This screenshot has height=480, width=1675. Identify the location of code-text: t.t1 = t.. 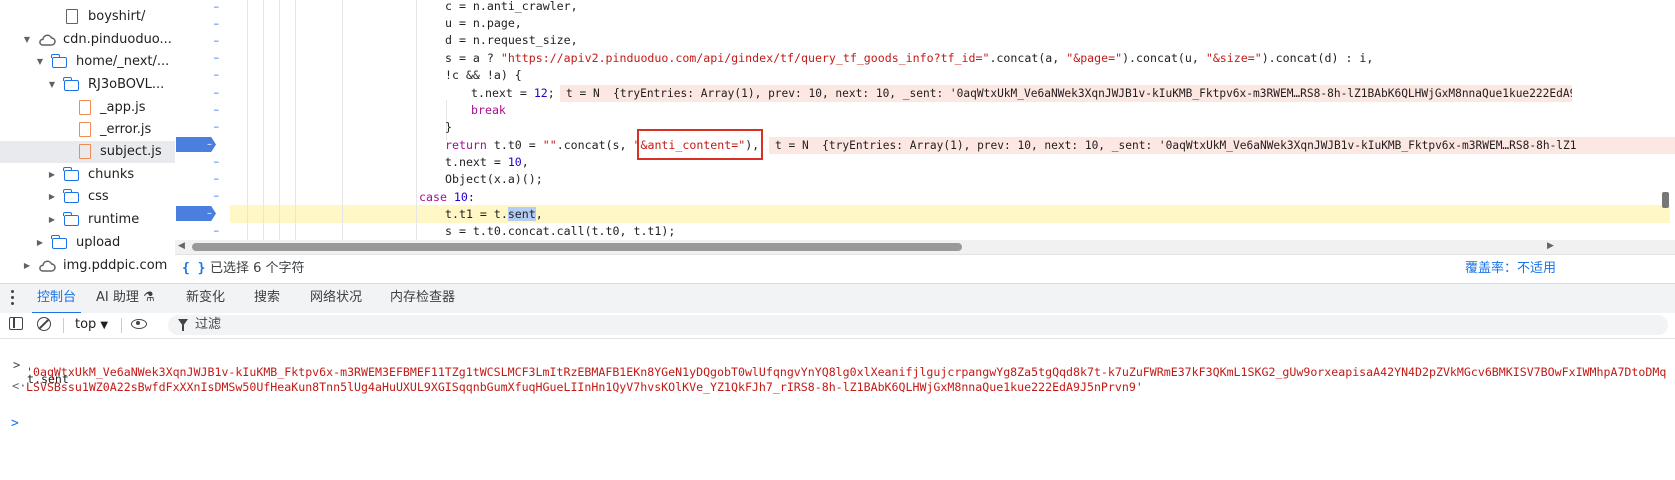
(476, 214).